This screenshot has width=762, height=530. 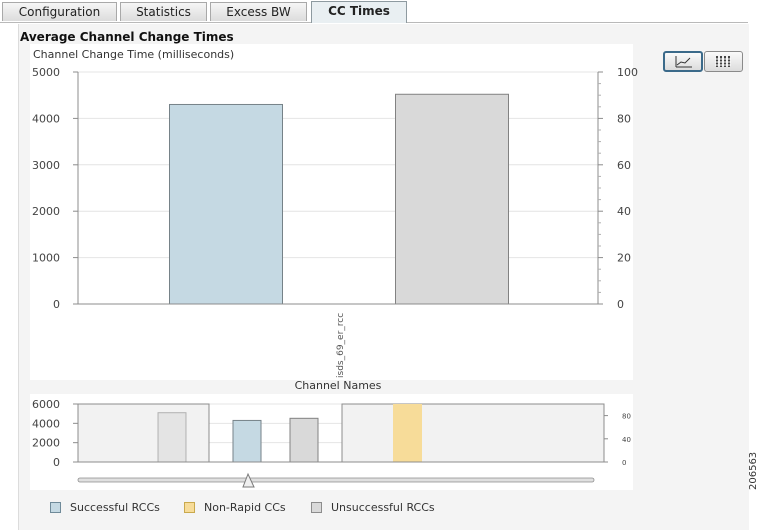 What do you see at coordinates (624, 118) in the screenshot?
I see `y2-tick-label: 80` at bounding box center [624, 118].